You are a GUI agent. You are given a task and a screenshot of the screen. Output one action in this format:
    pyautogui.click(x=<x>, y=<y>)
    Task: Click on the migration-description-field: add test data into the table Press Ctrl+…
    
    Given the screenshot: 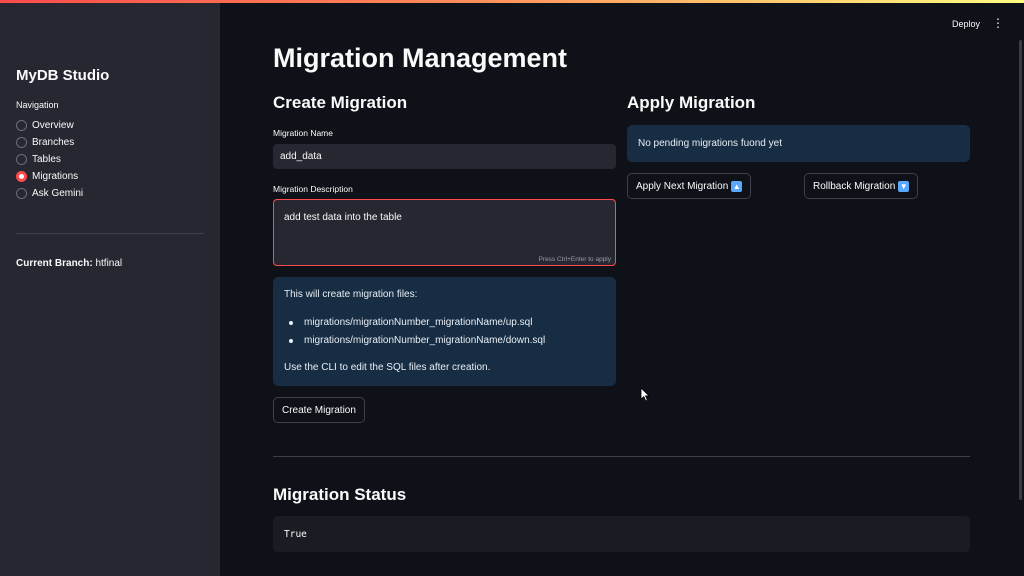 What is the action you would take?
    pyautogui.click(x=444, y=232)
    